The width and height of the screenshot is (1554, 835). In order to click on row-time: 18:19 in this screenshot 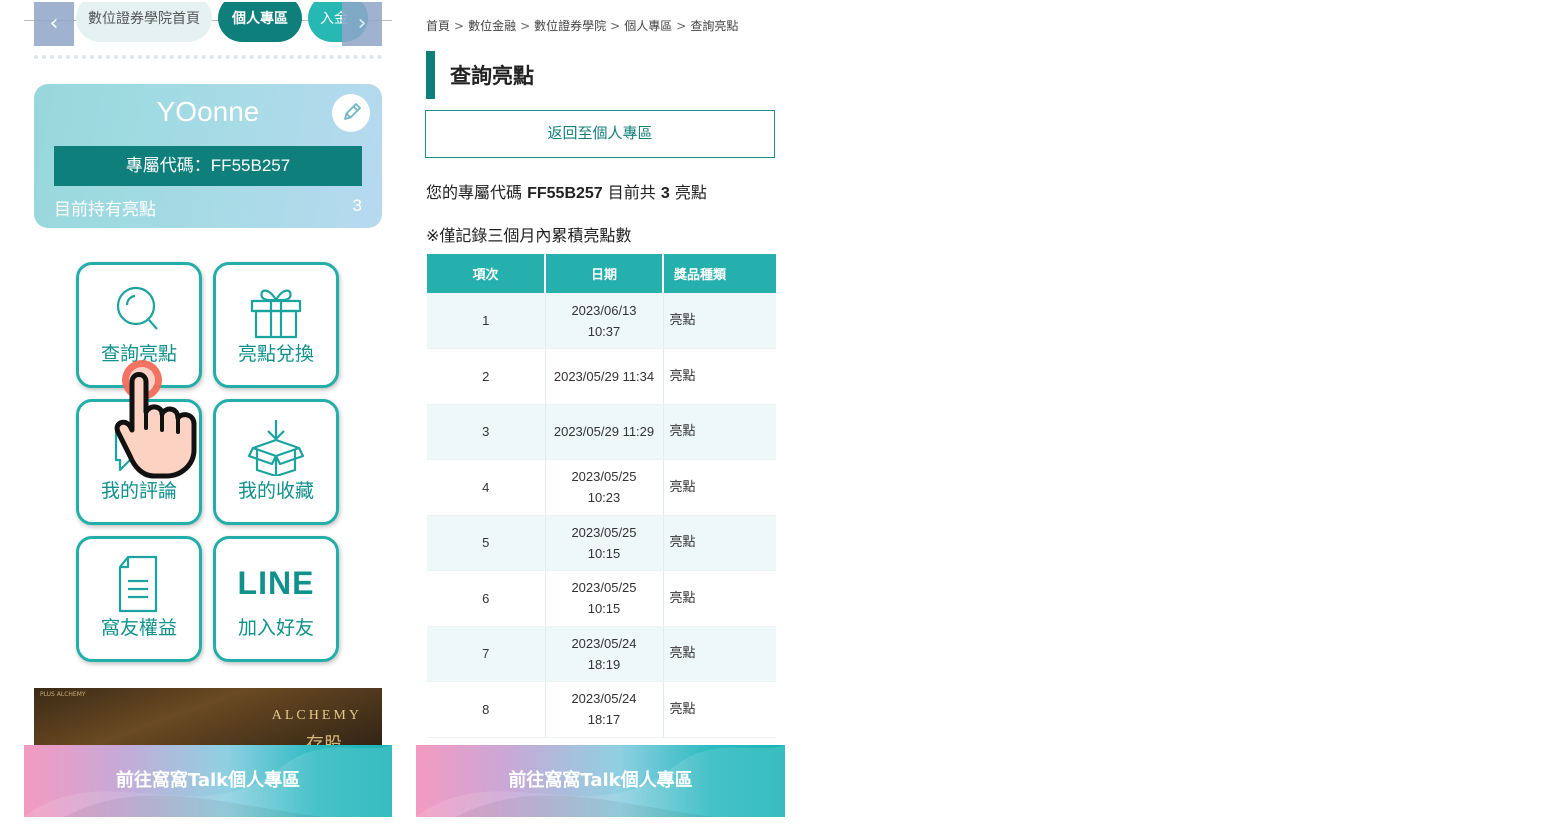, I will do `click(604, 664)`.